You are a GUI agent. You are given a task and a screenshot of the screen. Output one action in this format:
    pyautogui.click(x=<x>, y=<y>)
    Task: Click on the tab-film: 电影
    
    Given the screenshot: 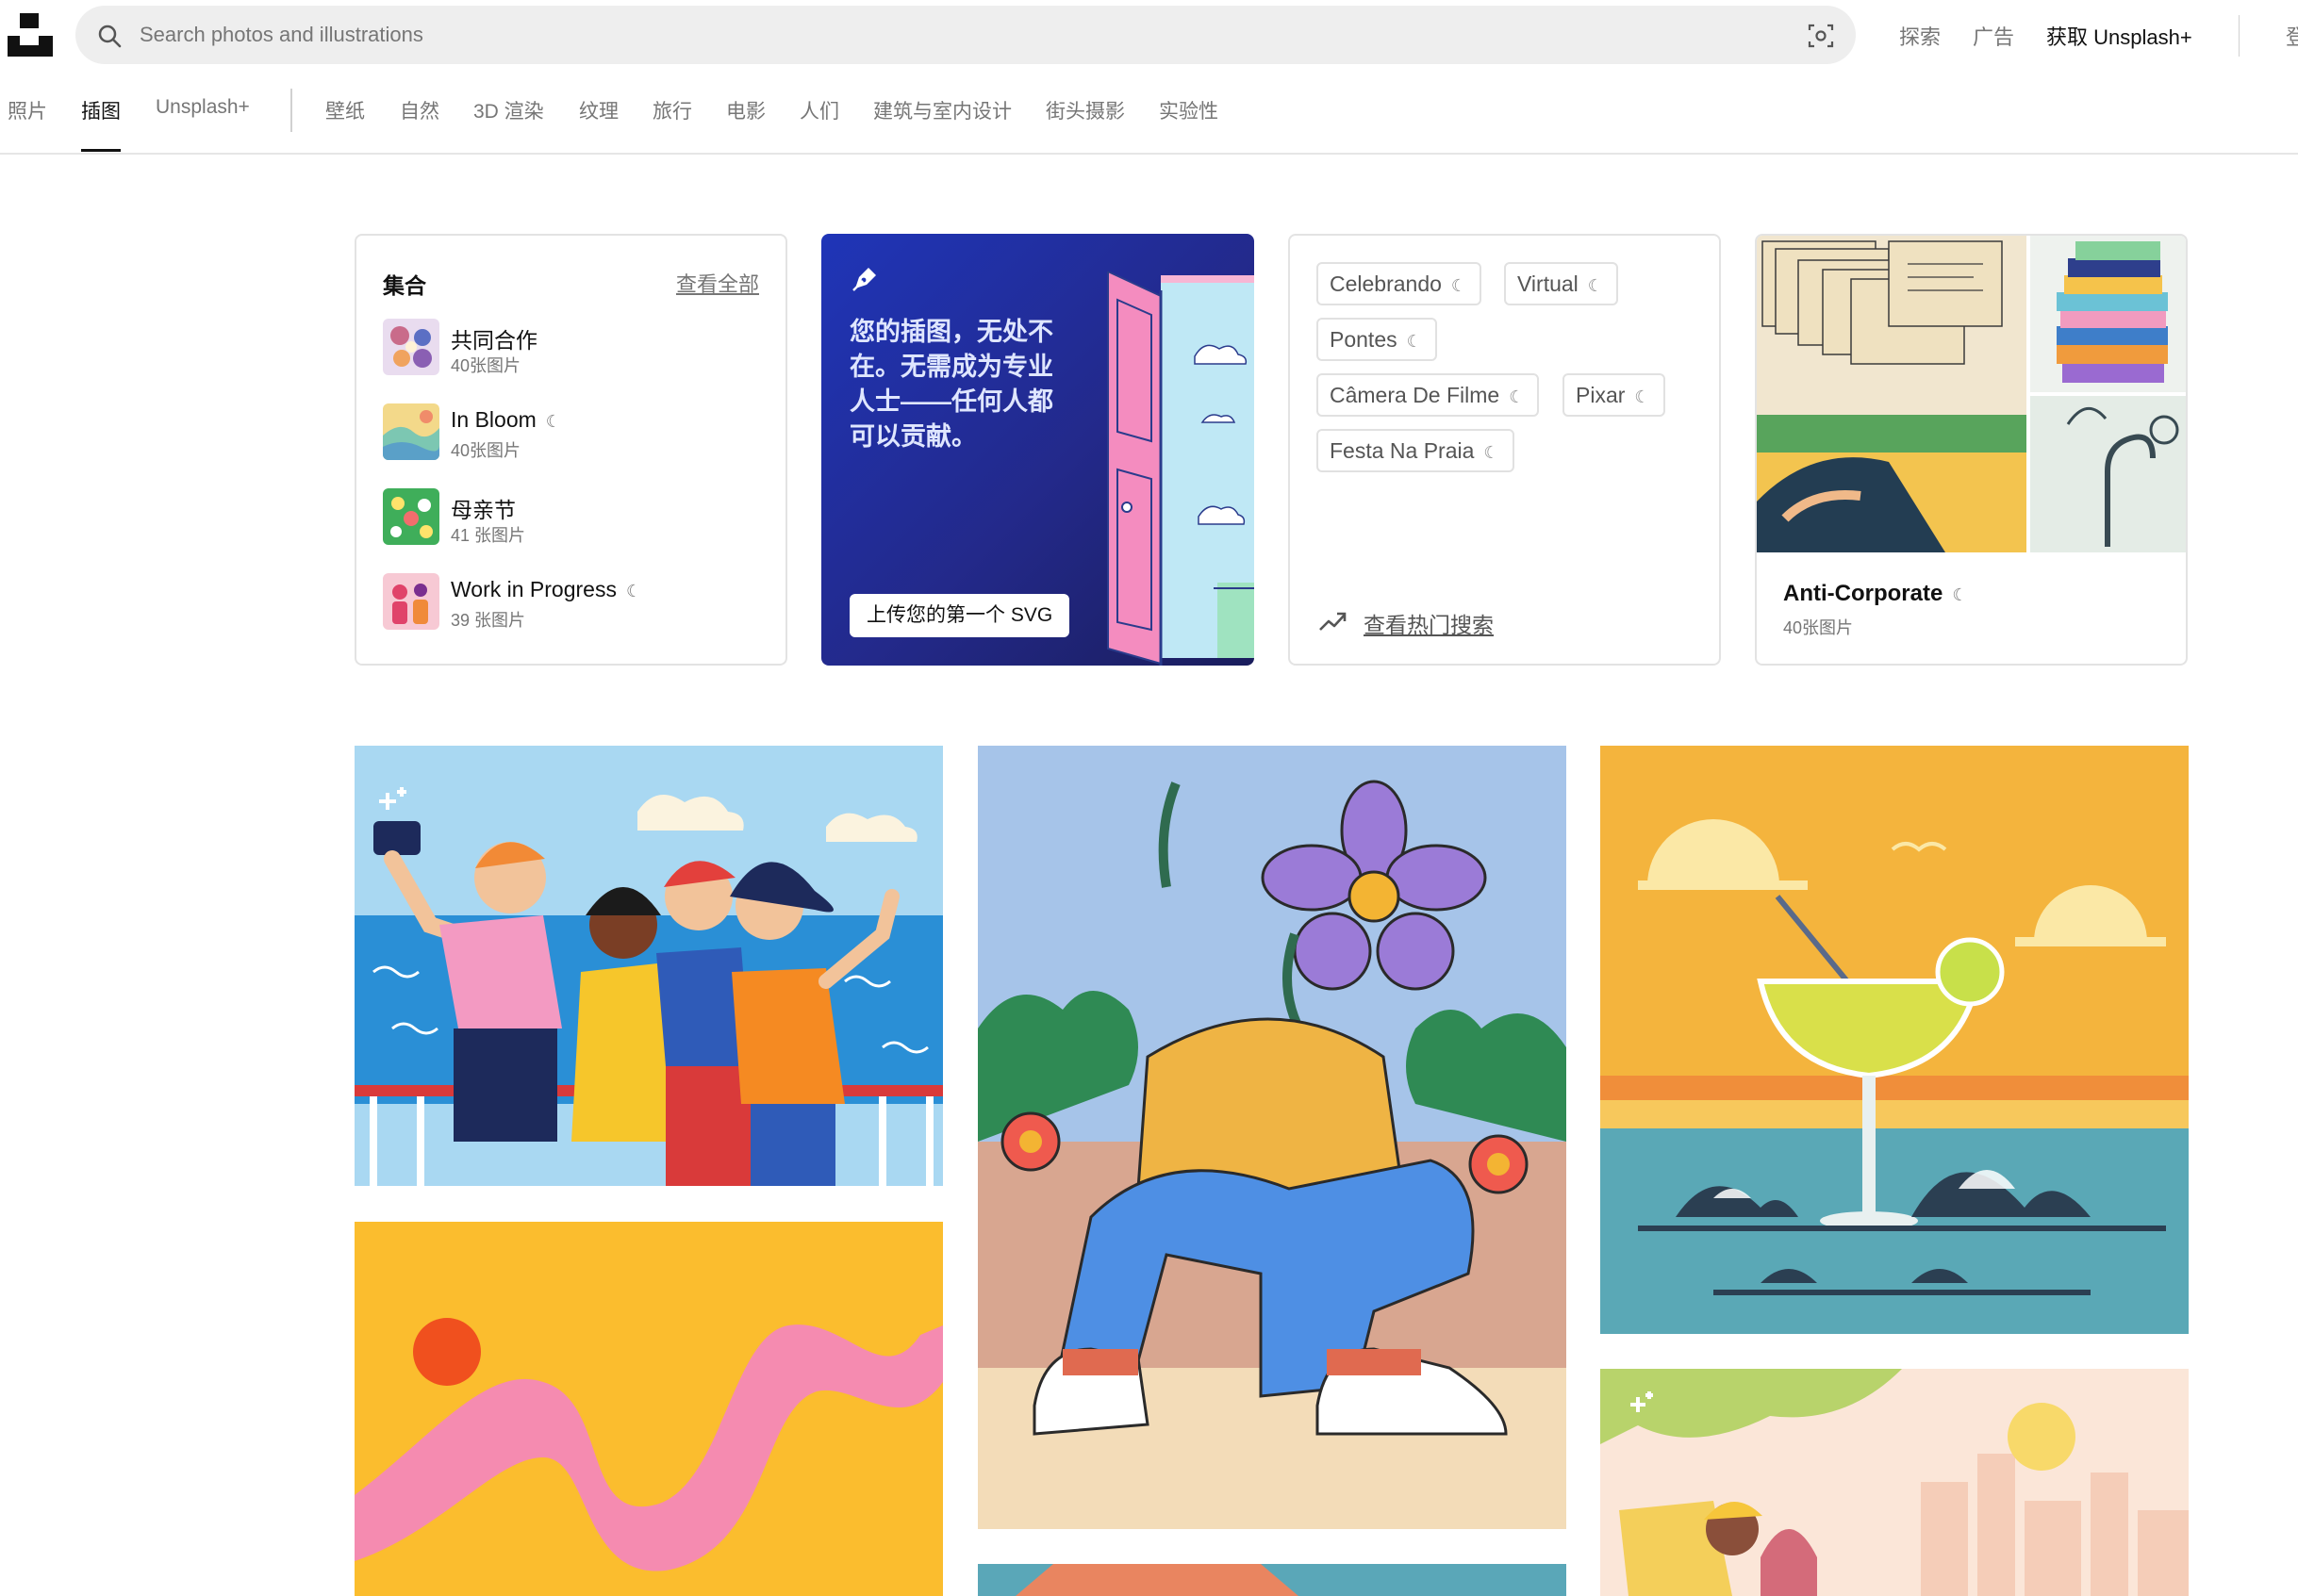 What is the action you would take?
    pyautogui.click(x=746, y=110)
    